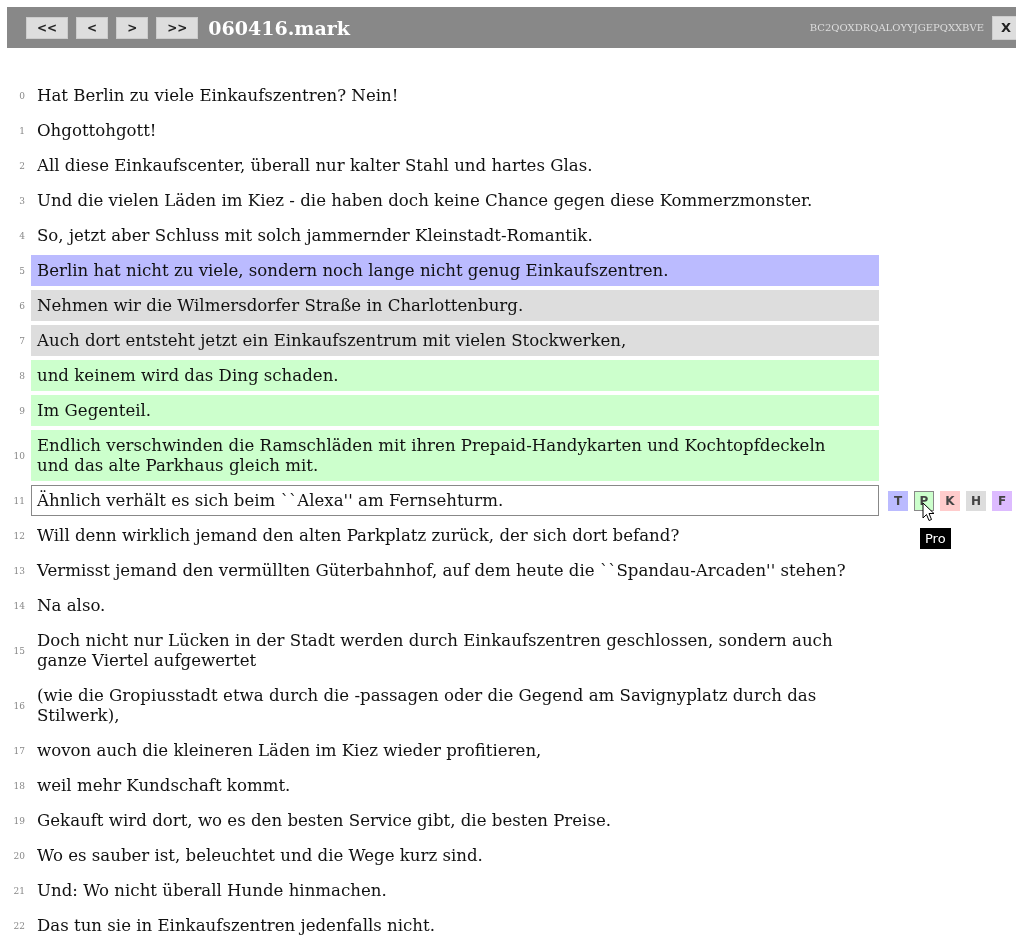 Image resolution: width=1016 pixels, height=936 pixels. Describe the element at coordinates (92, 27) in the screenshot. I see `nav-button: <` at that location.